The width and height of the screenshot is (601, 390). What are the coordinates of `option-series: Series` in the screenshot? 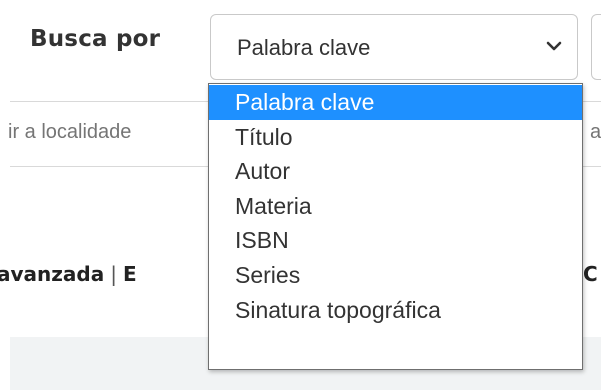 It's located at (395, 275).